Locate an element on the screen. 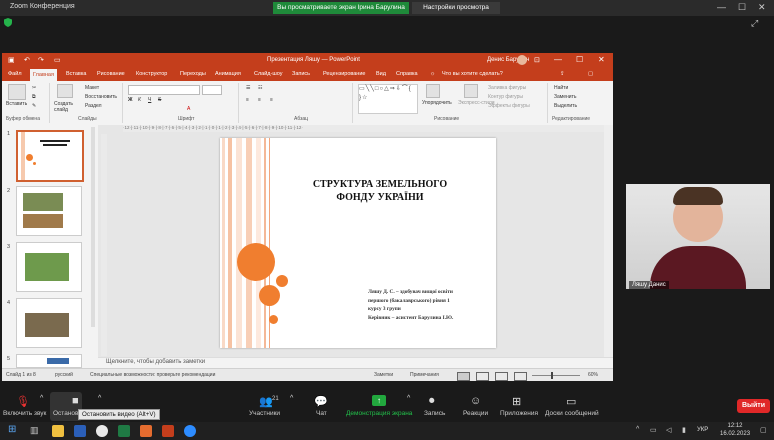 The height and width of the screenshot is (440, 774). align-left-icon: ≡ is located at coordinates (247, 100).